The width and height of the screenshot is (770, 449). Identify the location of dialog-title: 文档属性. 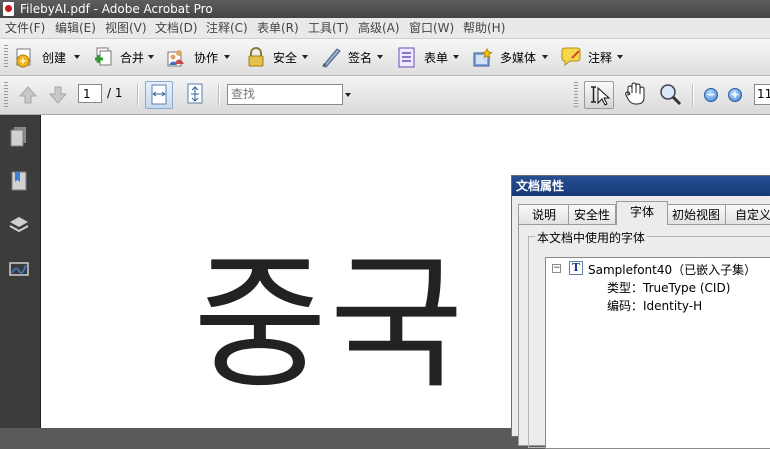
(641, 186).